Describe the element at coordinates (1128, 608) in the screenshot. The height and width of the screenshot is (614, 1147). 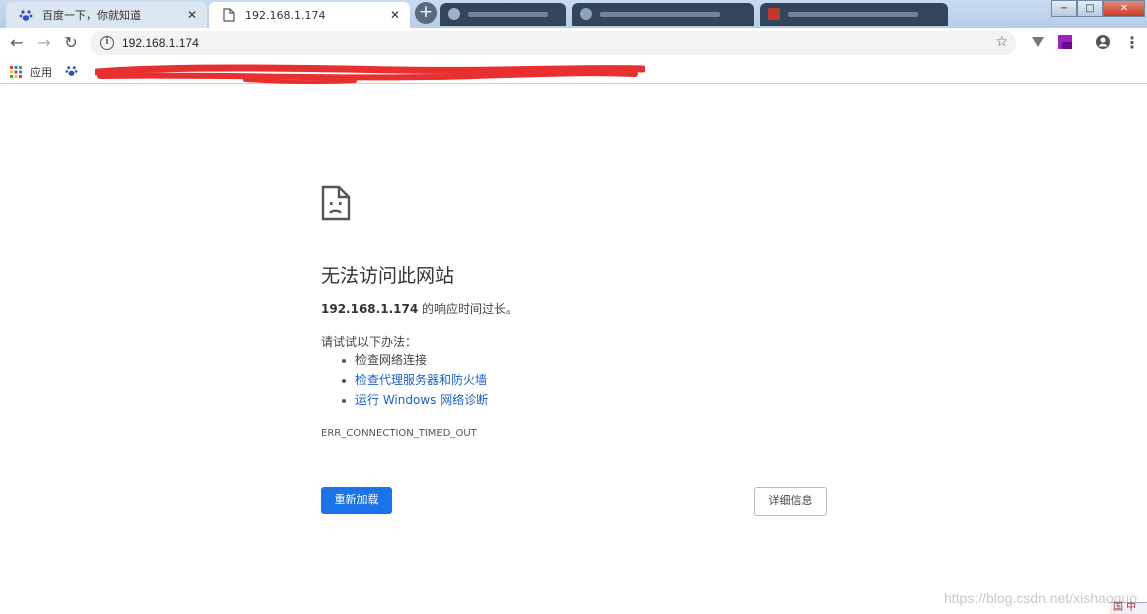
I see `taskbar-corner: 国 中` at that location.